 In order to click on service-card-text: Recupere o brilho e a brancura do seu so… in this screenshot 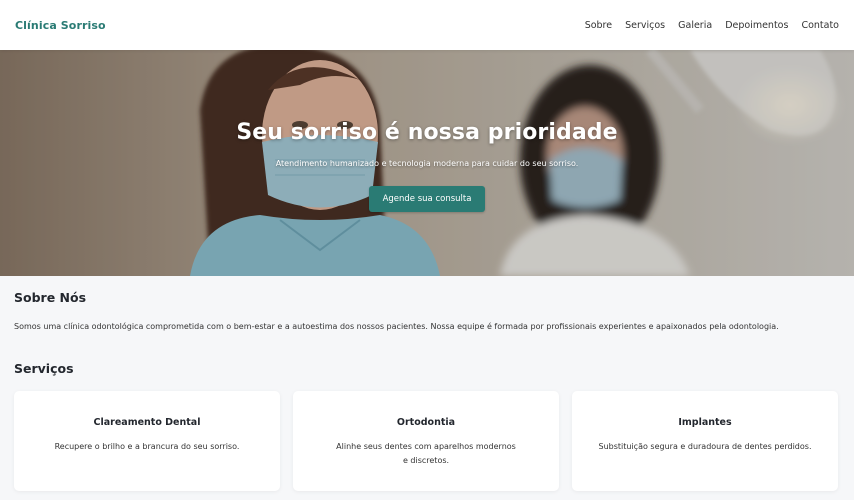, I will do `click(147, 446)`.